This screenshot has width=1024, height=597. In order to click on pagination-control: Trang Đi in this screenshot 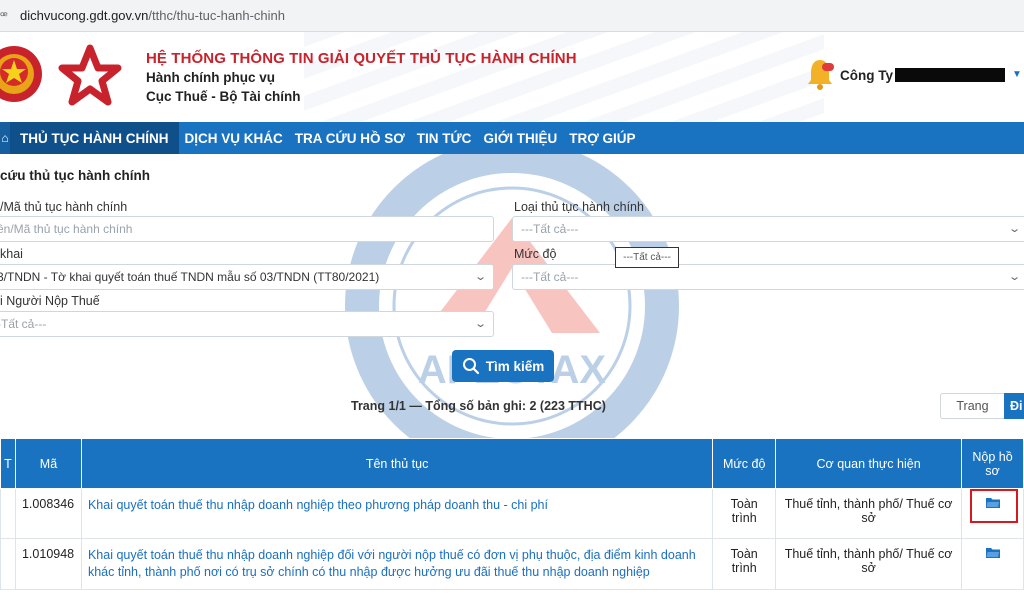, I will do `click(982, 406)`.